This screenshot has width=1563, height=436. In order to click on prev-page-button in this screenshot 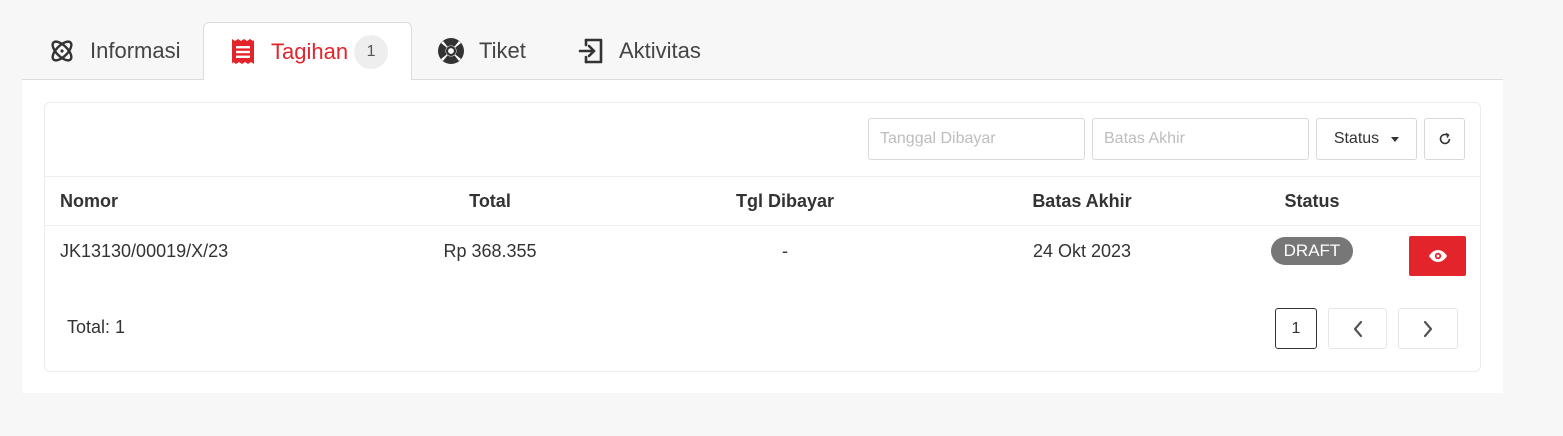, I will do `click(1357, 328)`.